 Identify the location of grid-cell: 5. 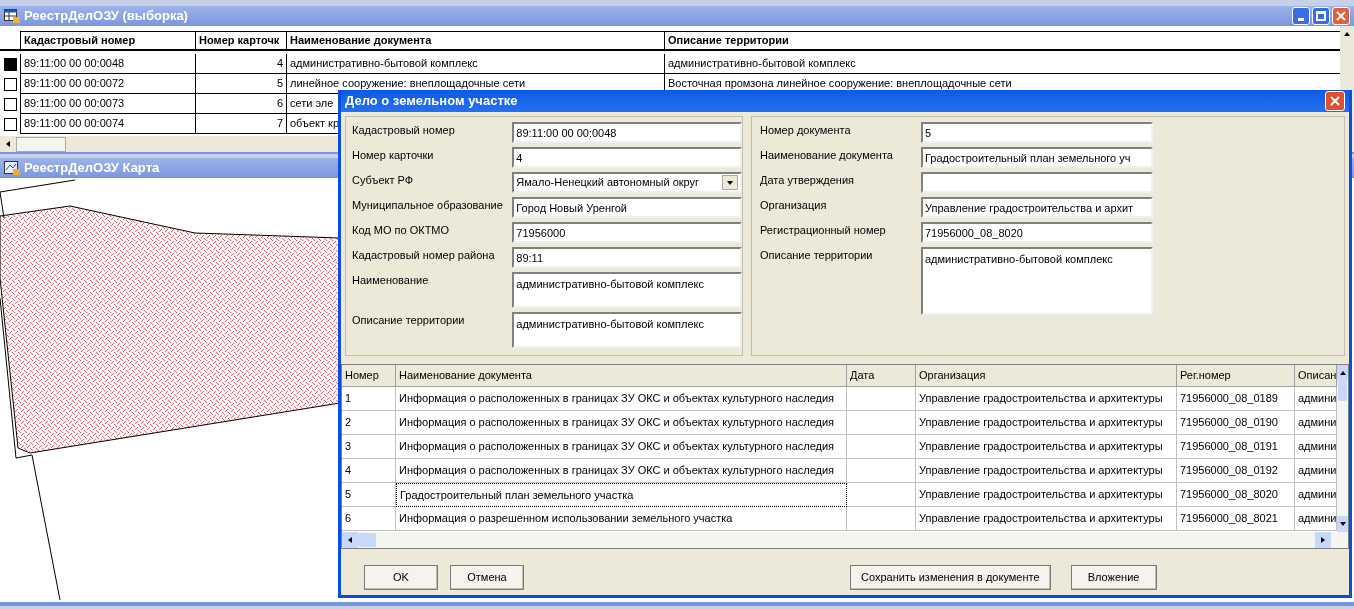
(369, 495).